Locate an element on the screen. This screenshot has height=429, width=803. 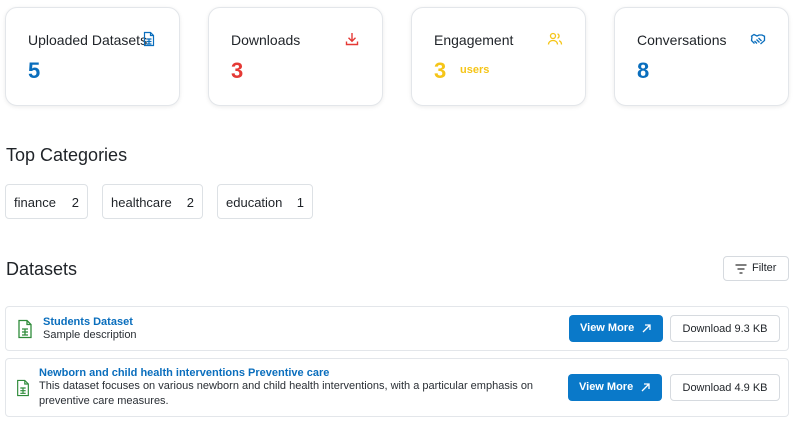
stat-value: 8 is located at coordinates (643, 70).